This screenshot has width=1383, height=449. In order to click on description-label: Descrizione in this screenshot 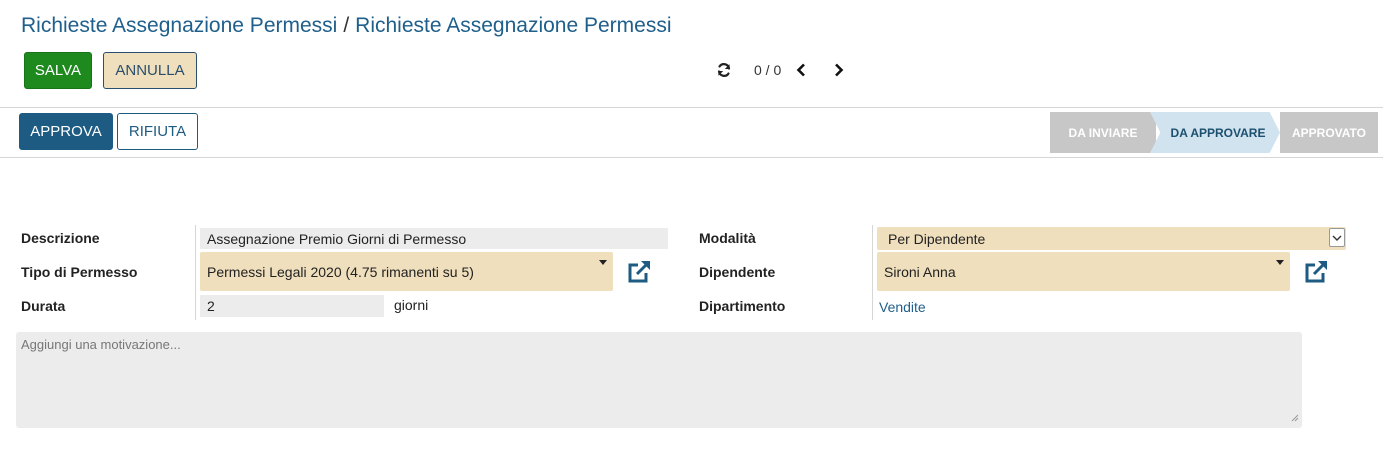, I will do `click(60, 238)`.